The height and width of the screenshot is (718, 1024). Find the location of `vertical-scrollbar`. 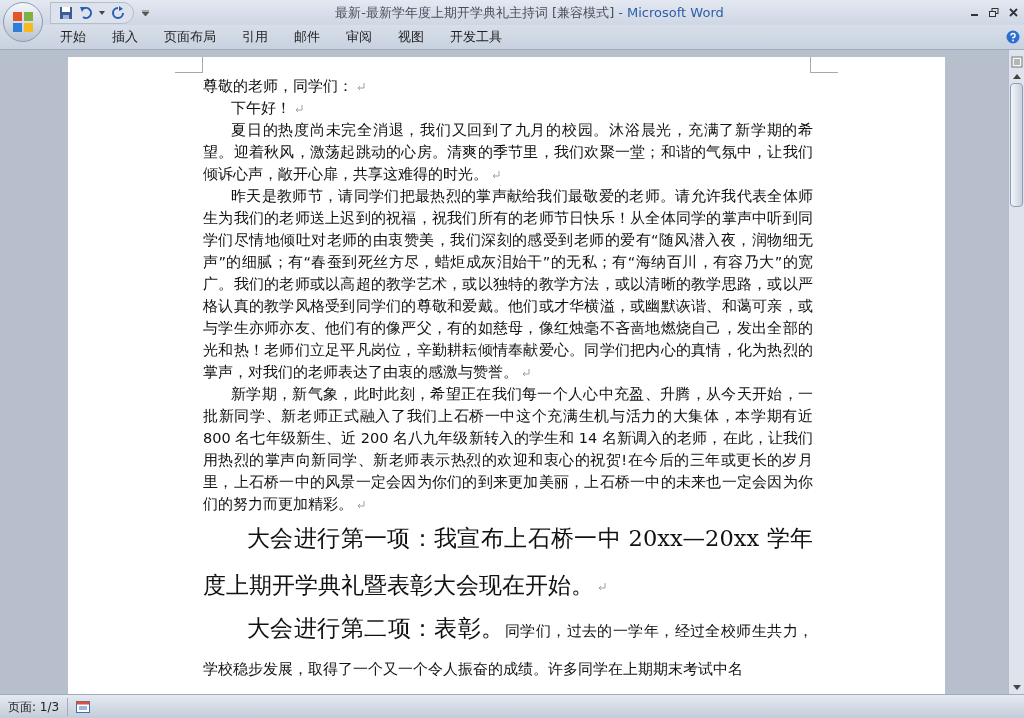

vertical-scrollbar is located at coordinates (1016, 372).